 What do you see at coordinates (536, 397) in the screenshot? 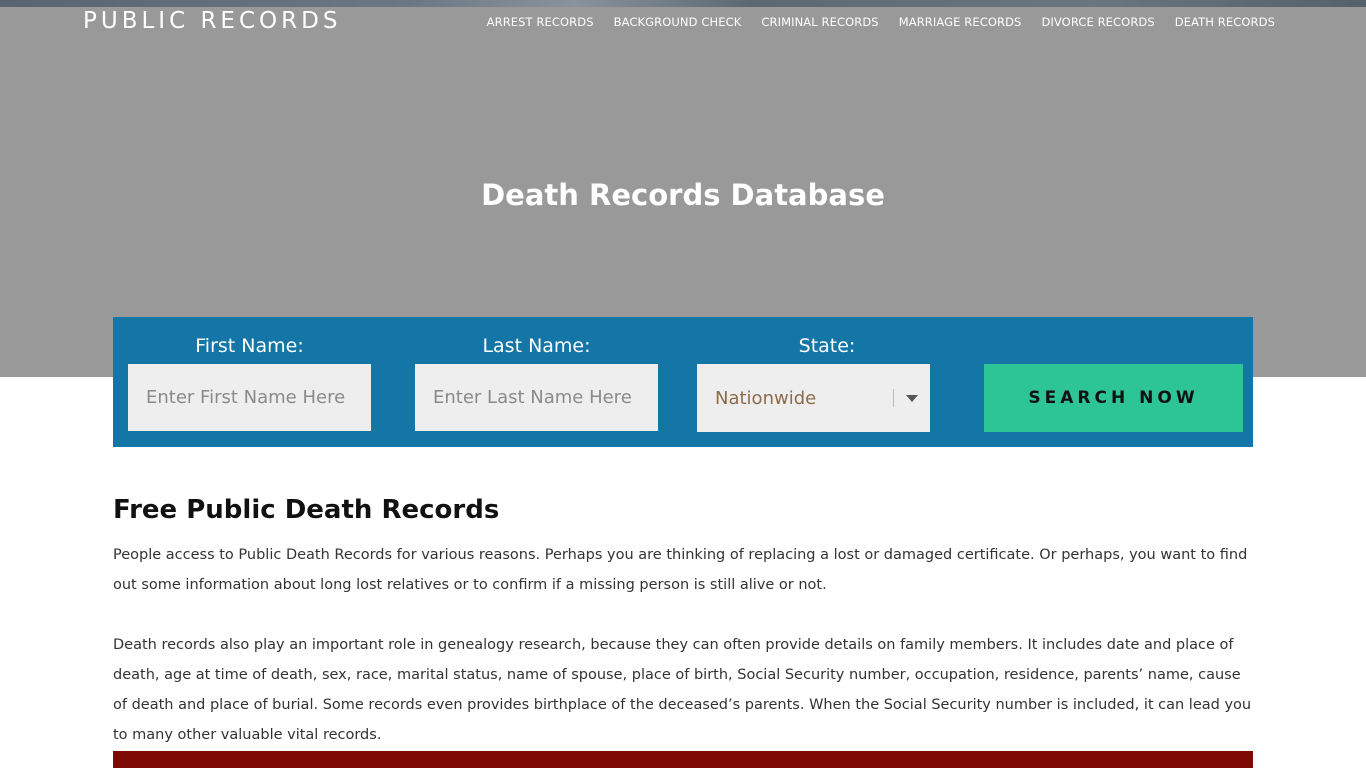
I see `last-name-input` at bounding box center [536, 397].